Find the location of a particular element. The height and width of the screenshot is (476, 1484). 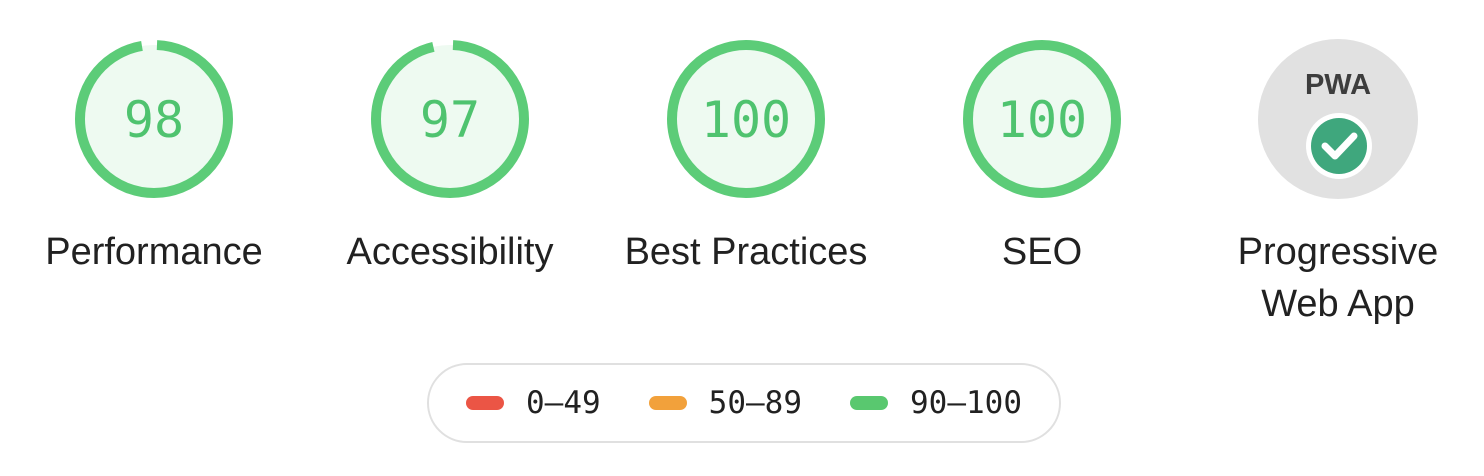

performance-gauge: 98 Performance is located at coordinates (154, 158).